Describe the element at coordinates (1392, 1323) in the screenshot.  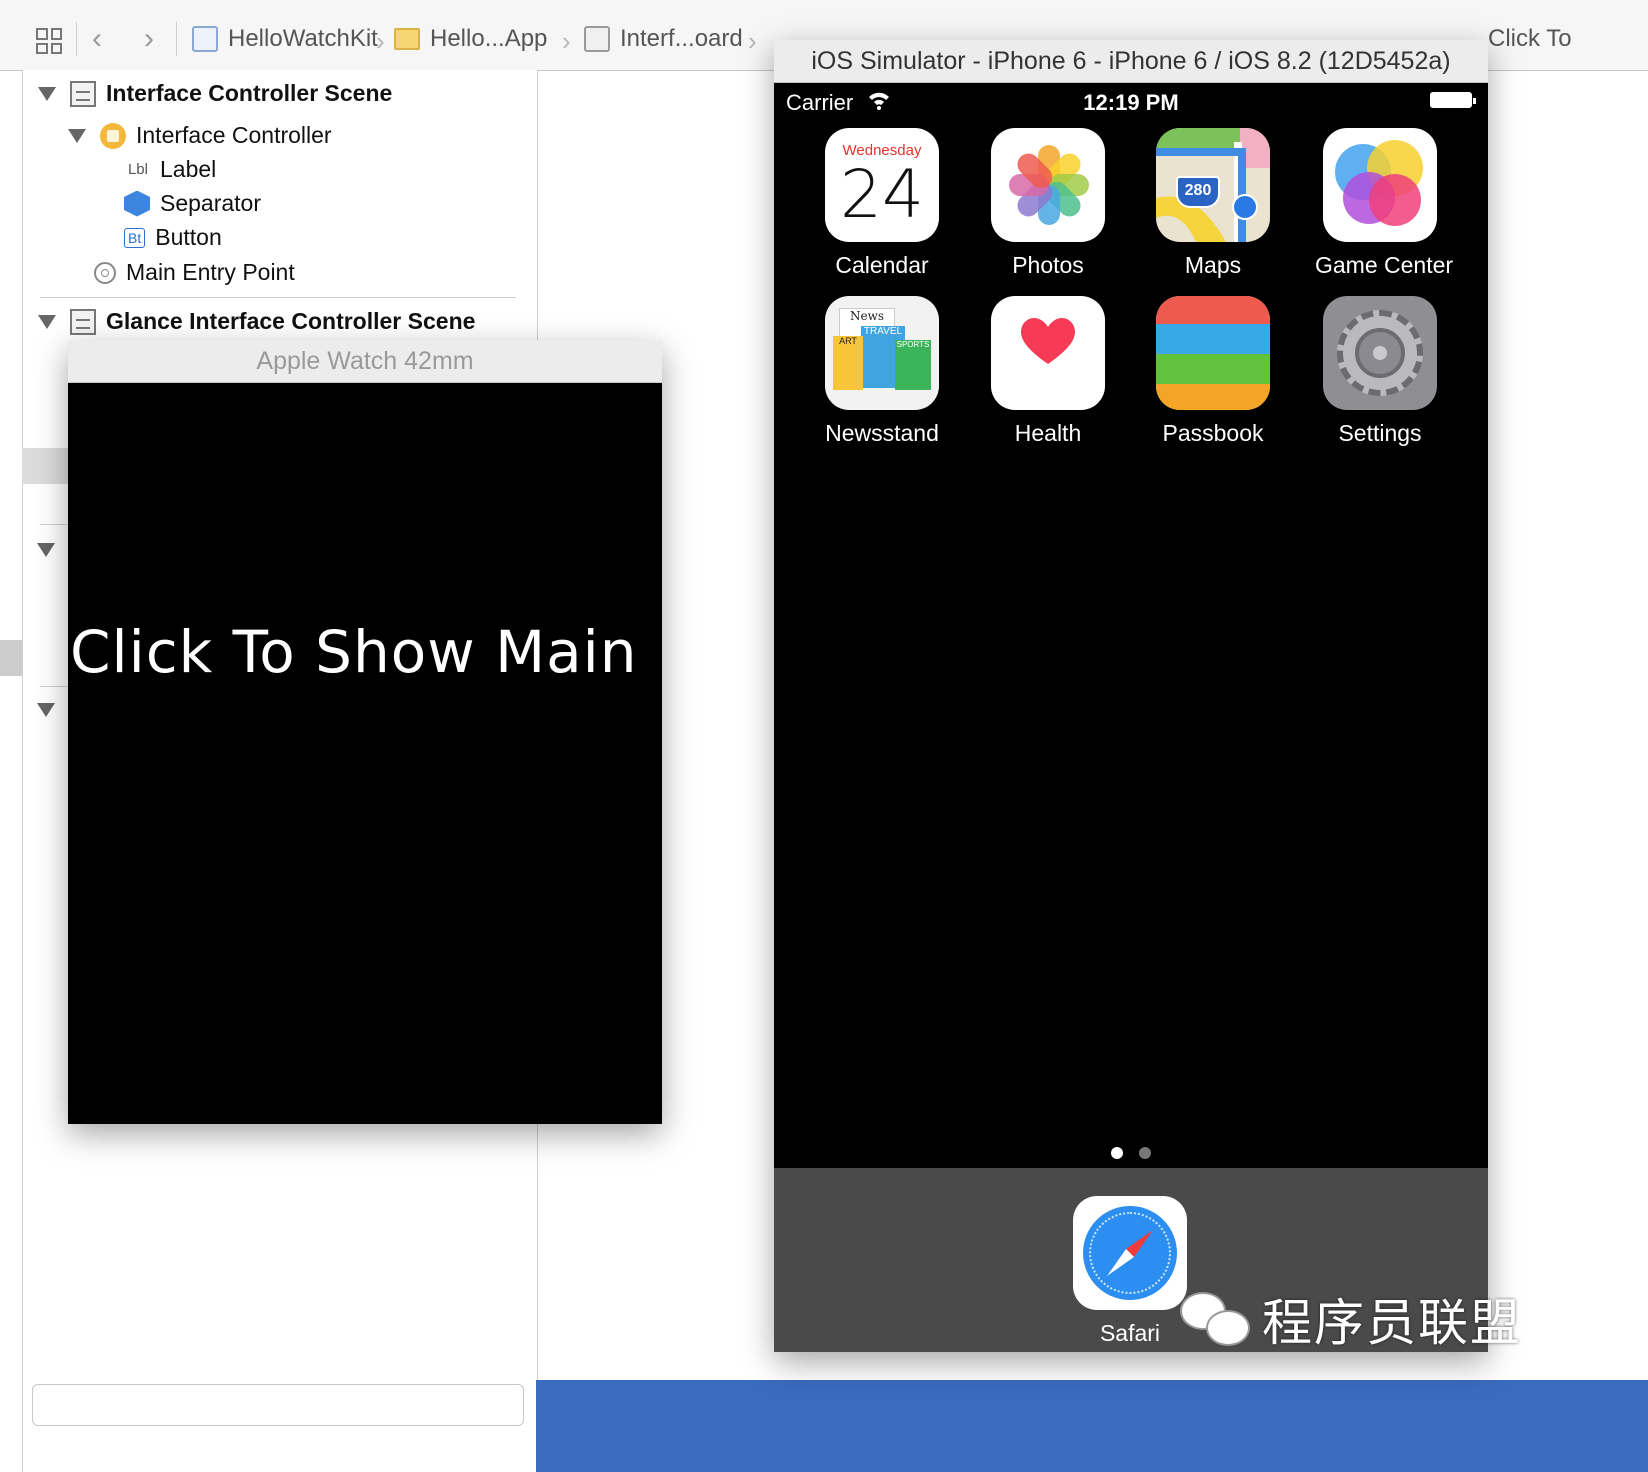
I see `watermark-text: 程序员联盟` at that location.